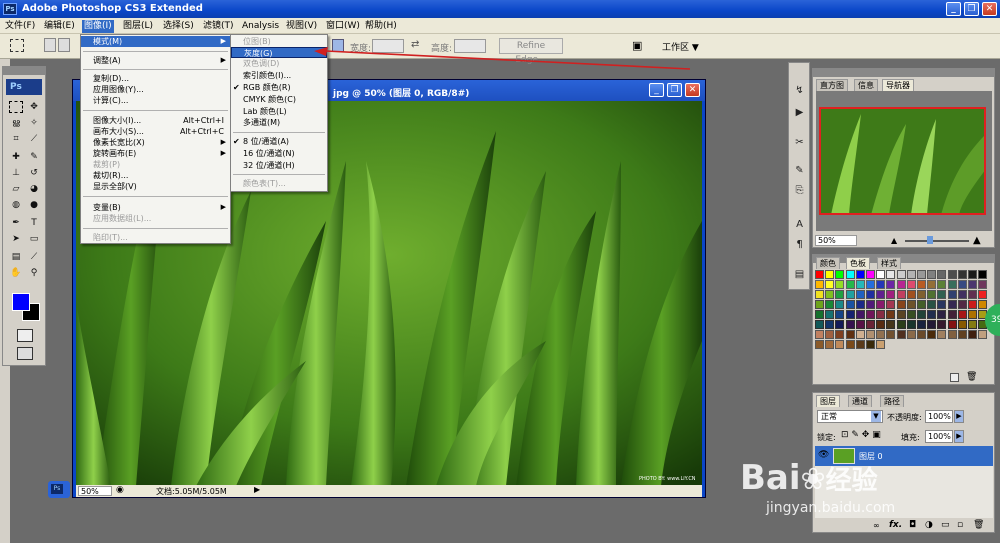 This screenshot has height=543, width=1000. Describe the element at coordinates (16, 139) in the screenshot. I see `crop-icon: ⌗` at that location.